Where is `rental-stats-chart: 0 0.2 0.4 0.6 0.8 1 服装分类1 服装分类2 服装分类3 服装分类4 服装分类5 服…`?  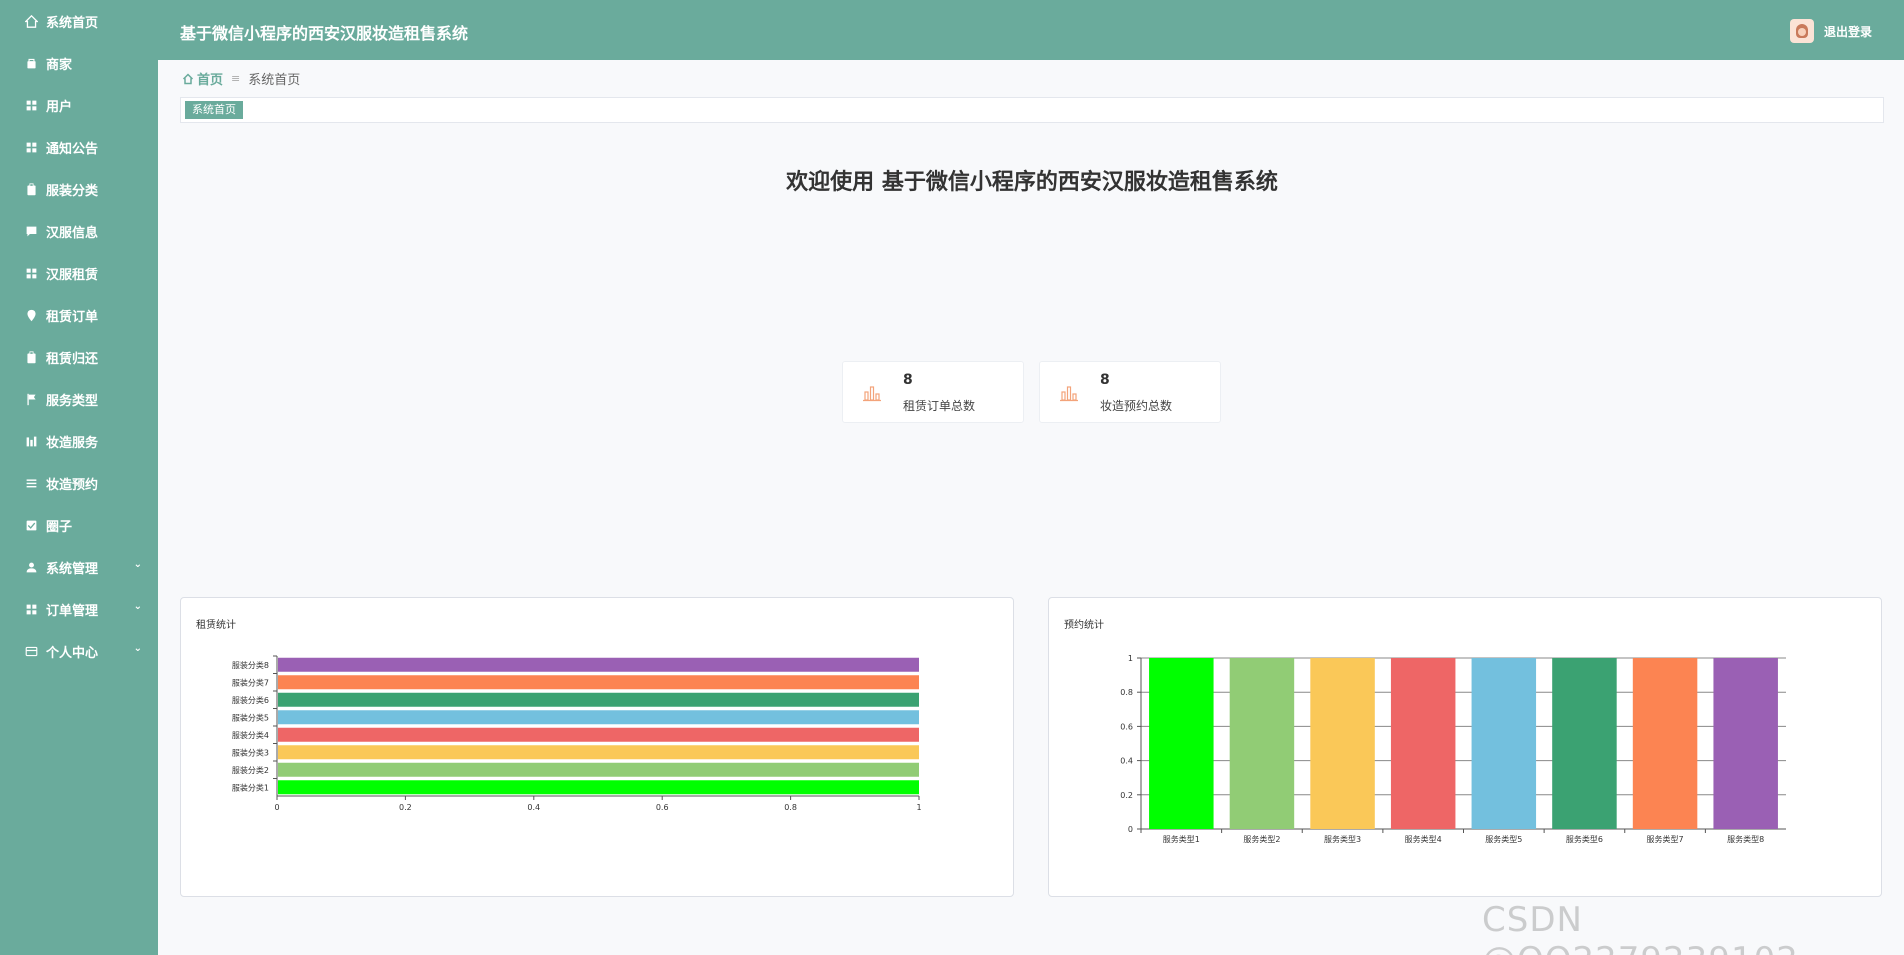 rental-stats-chart: 0 0.2 0.4 0.6 0.8 1 服装分类1 服装分类2 服装分类3 服装分类4 服装分类5 服… is located at coordinates (577, 733).